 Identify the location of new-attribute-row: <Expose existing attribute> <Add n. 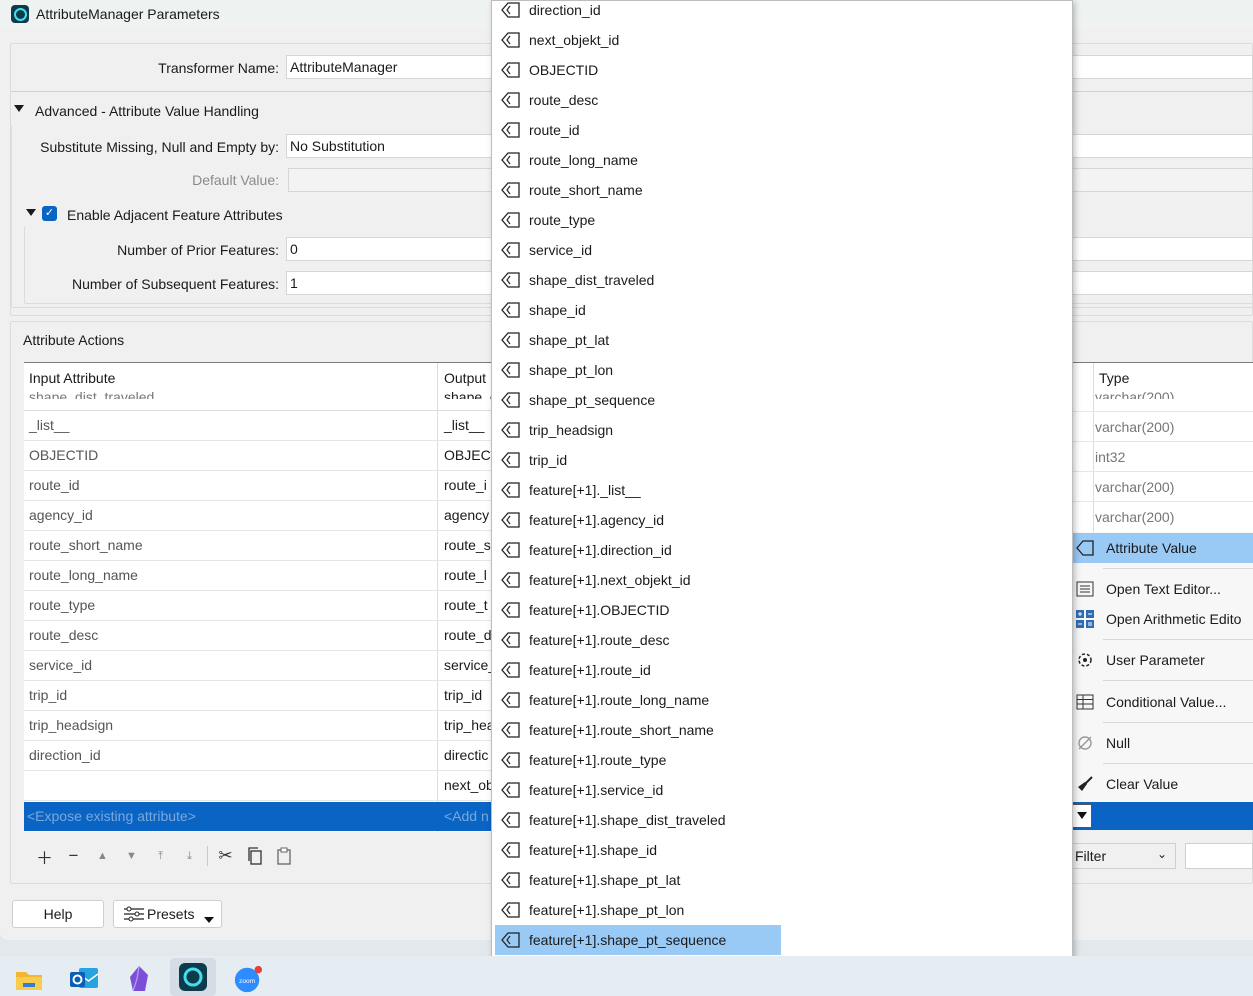
(258, 816).